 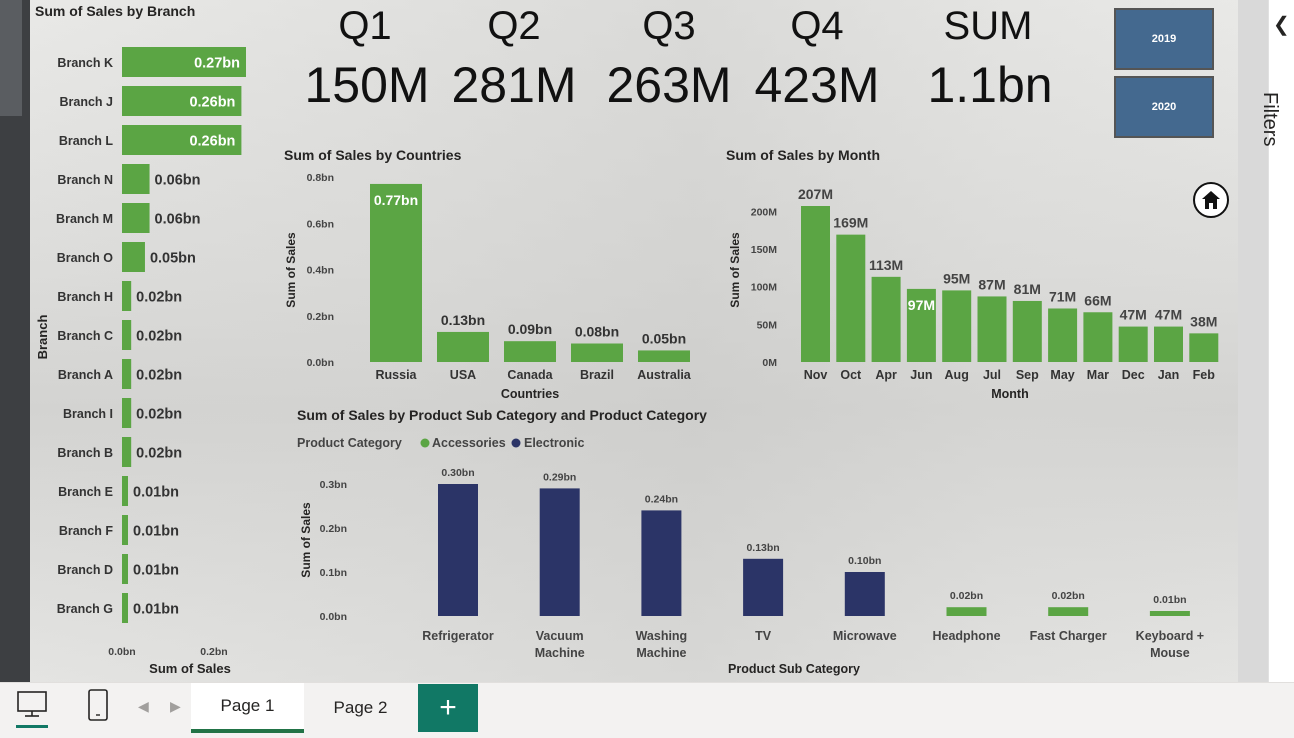 I want to click on legend-accessories-marker, so click(x=425, y=443).